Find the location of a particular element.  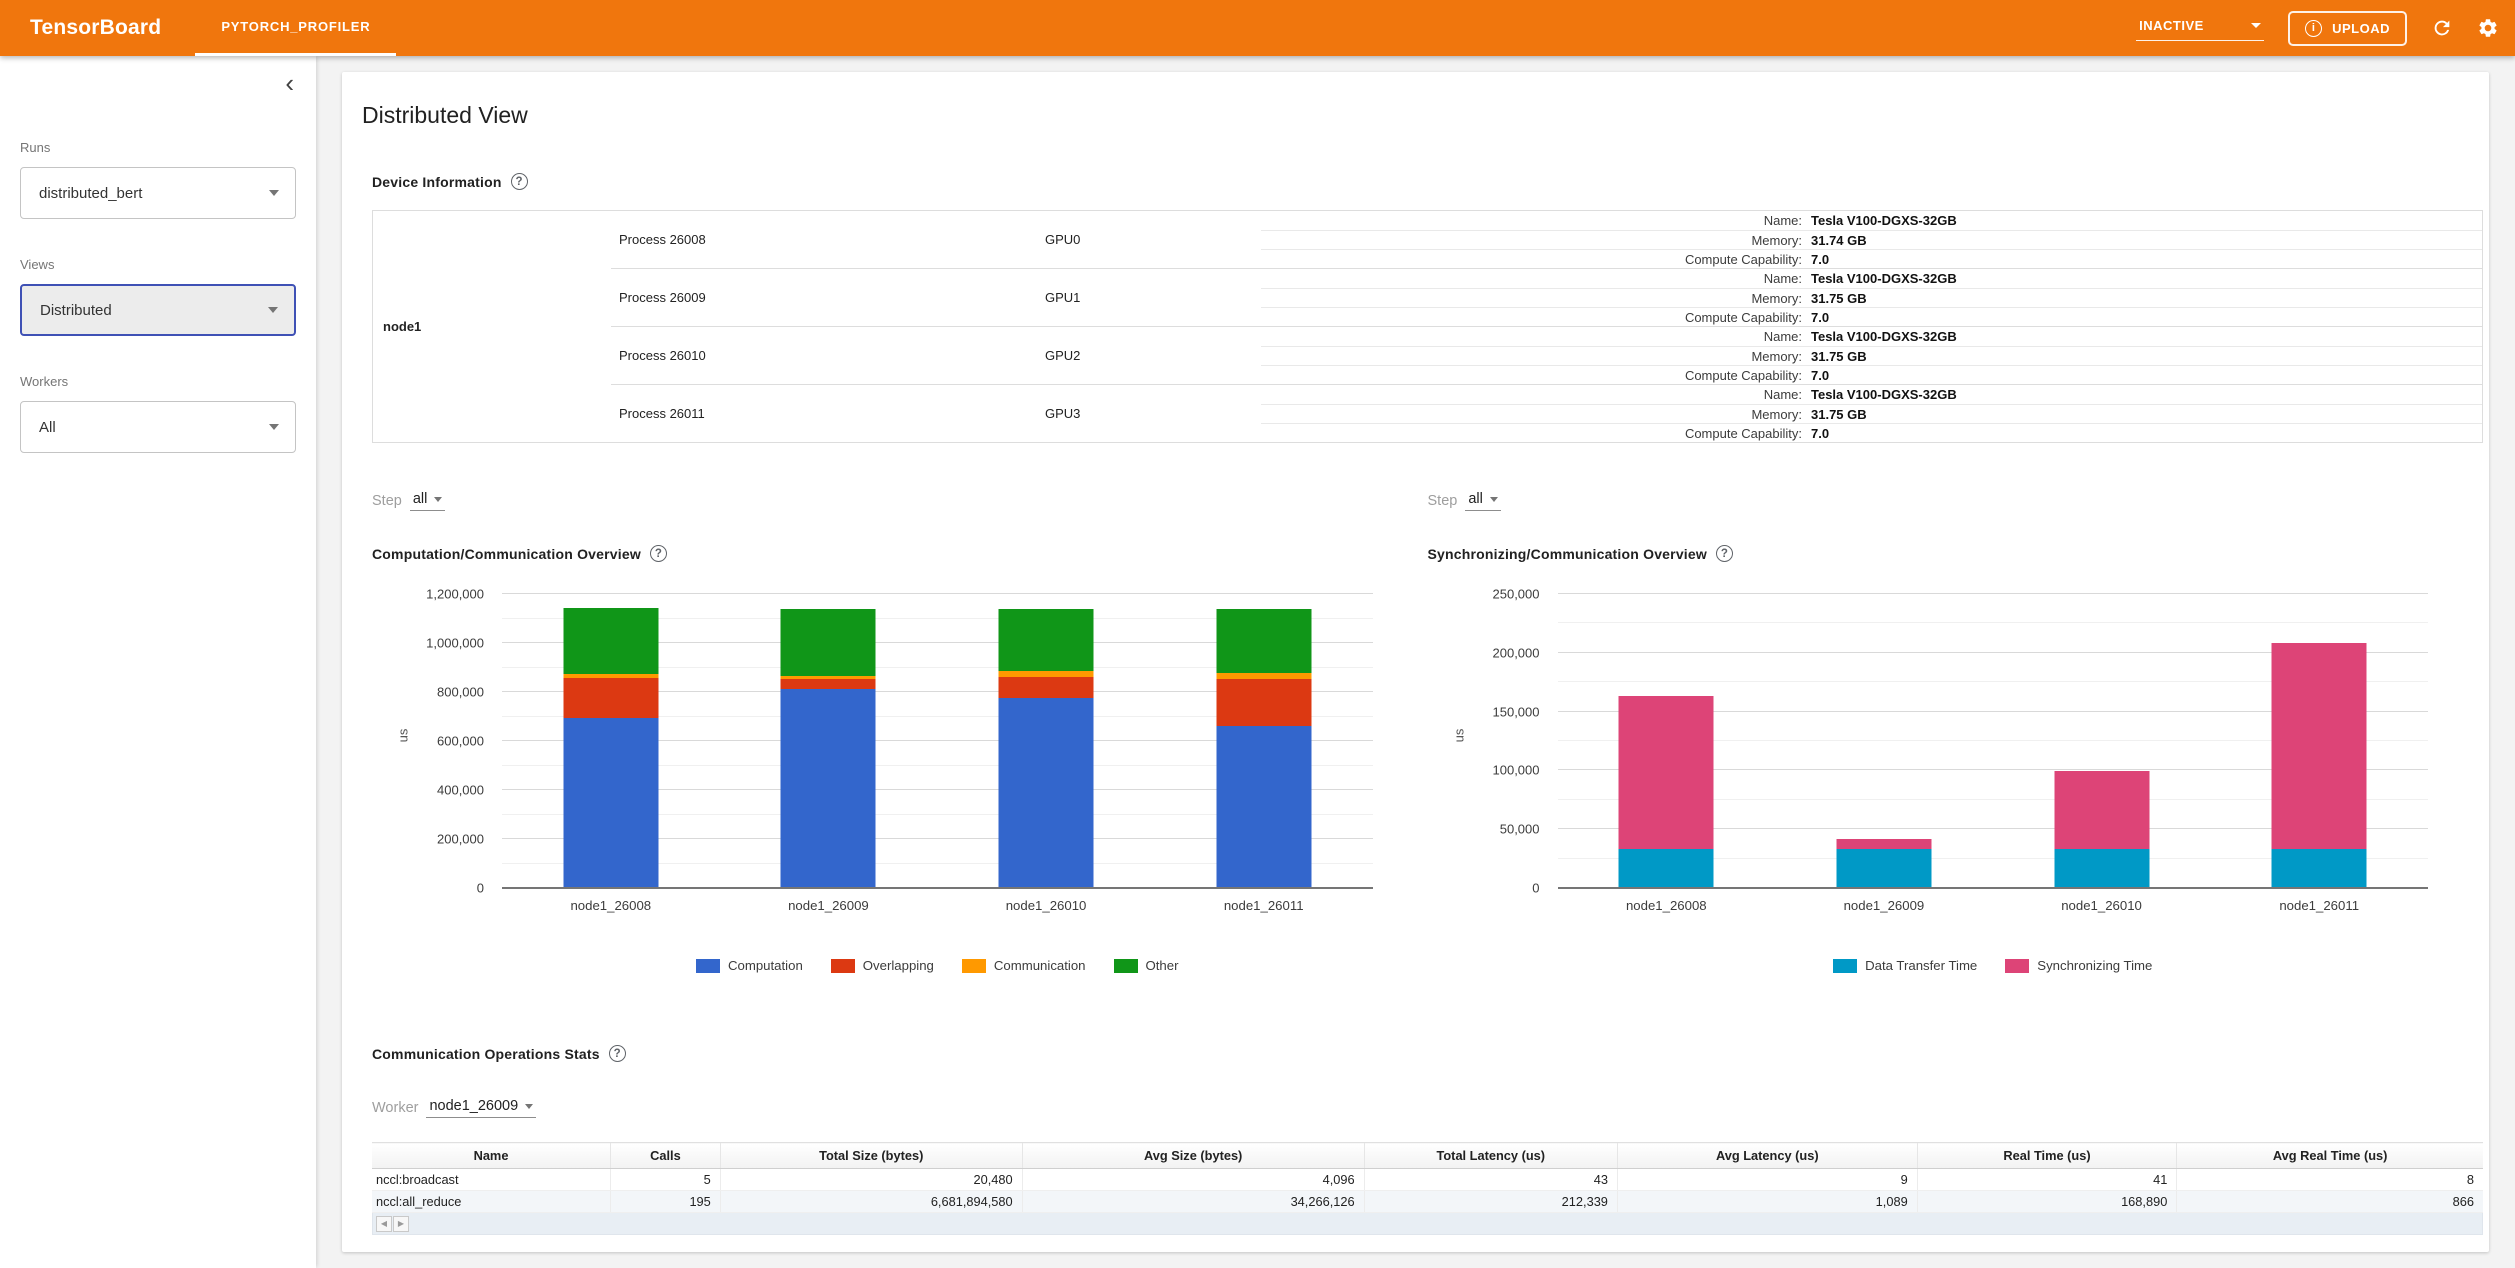

workers-label: Workers is located at coordinates (44, 381).